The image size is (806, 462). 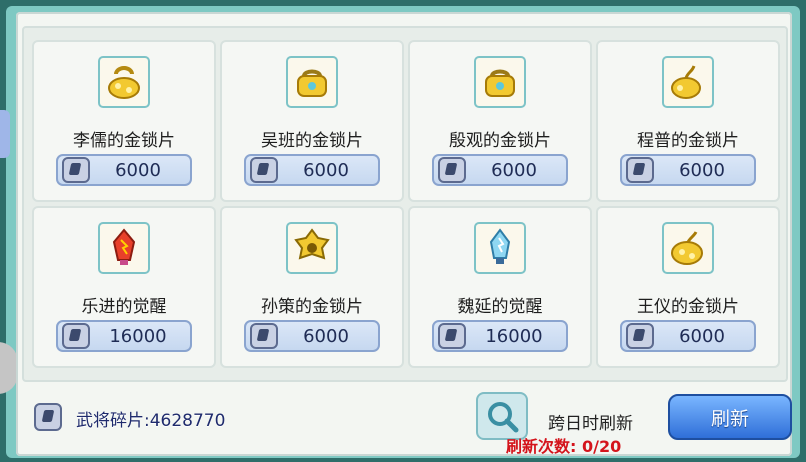 What do you see at coordinates (5, 134) in the screenshot?
I see `side-tab` at bounding box center [5, 134].